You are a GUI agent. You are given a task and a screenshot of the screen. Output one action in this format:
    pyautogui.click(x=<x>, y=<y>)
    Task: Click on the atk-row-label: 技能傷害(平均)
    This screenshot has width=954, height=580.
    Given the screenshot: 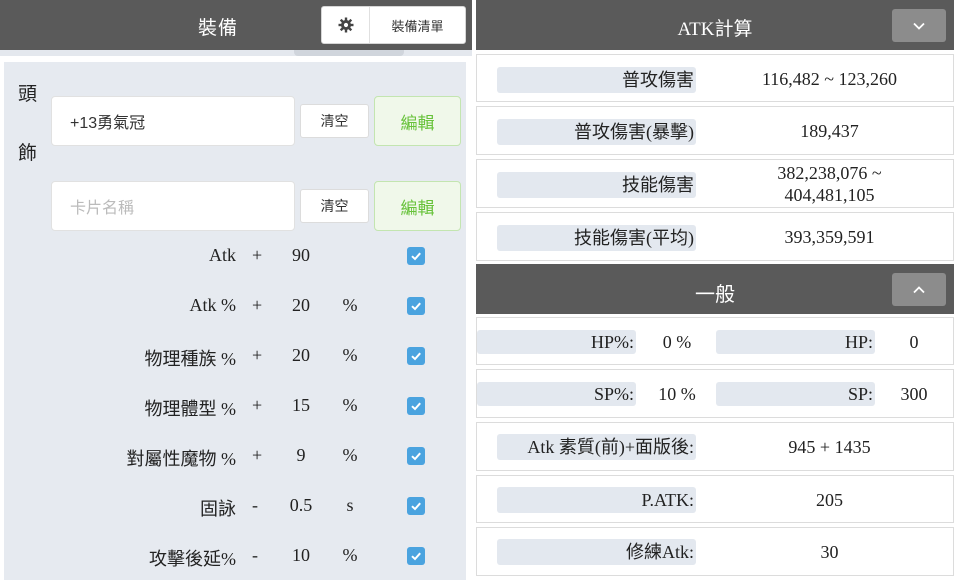 What is the action you would take?
    pyautogui.click(x=596, y=238)
    